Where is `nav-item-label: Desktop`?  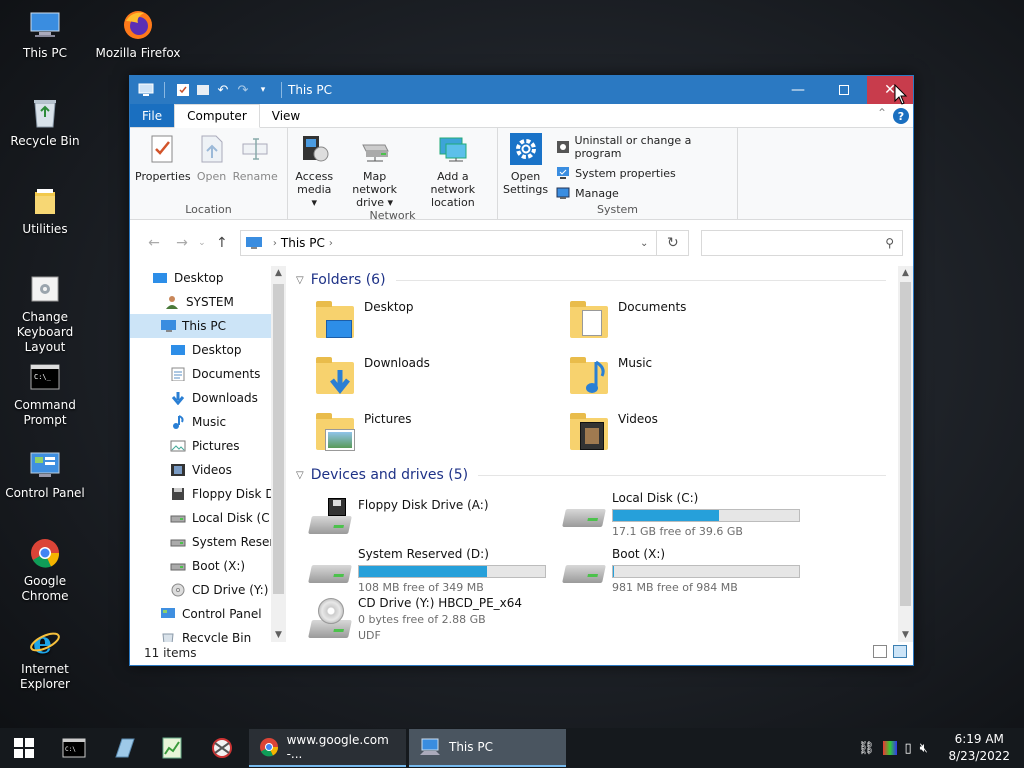
nav-item-label: Desktop is located at coordinates (217, 350).